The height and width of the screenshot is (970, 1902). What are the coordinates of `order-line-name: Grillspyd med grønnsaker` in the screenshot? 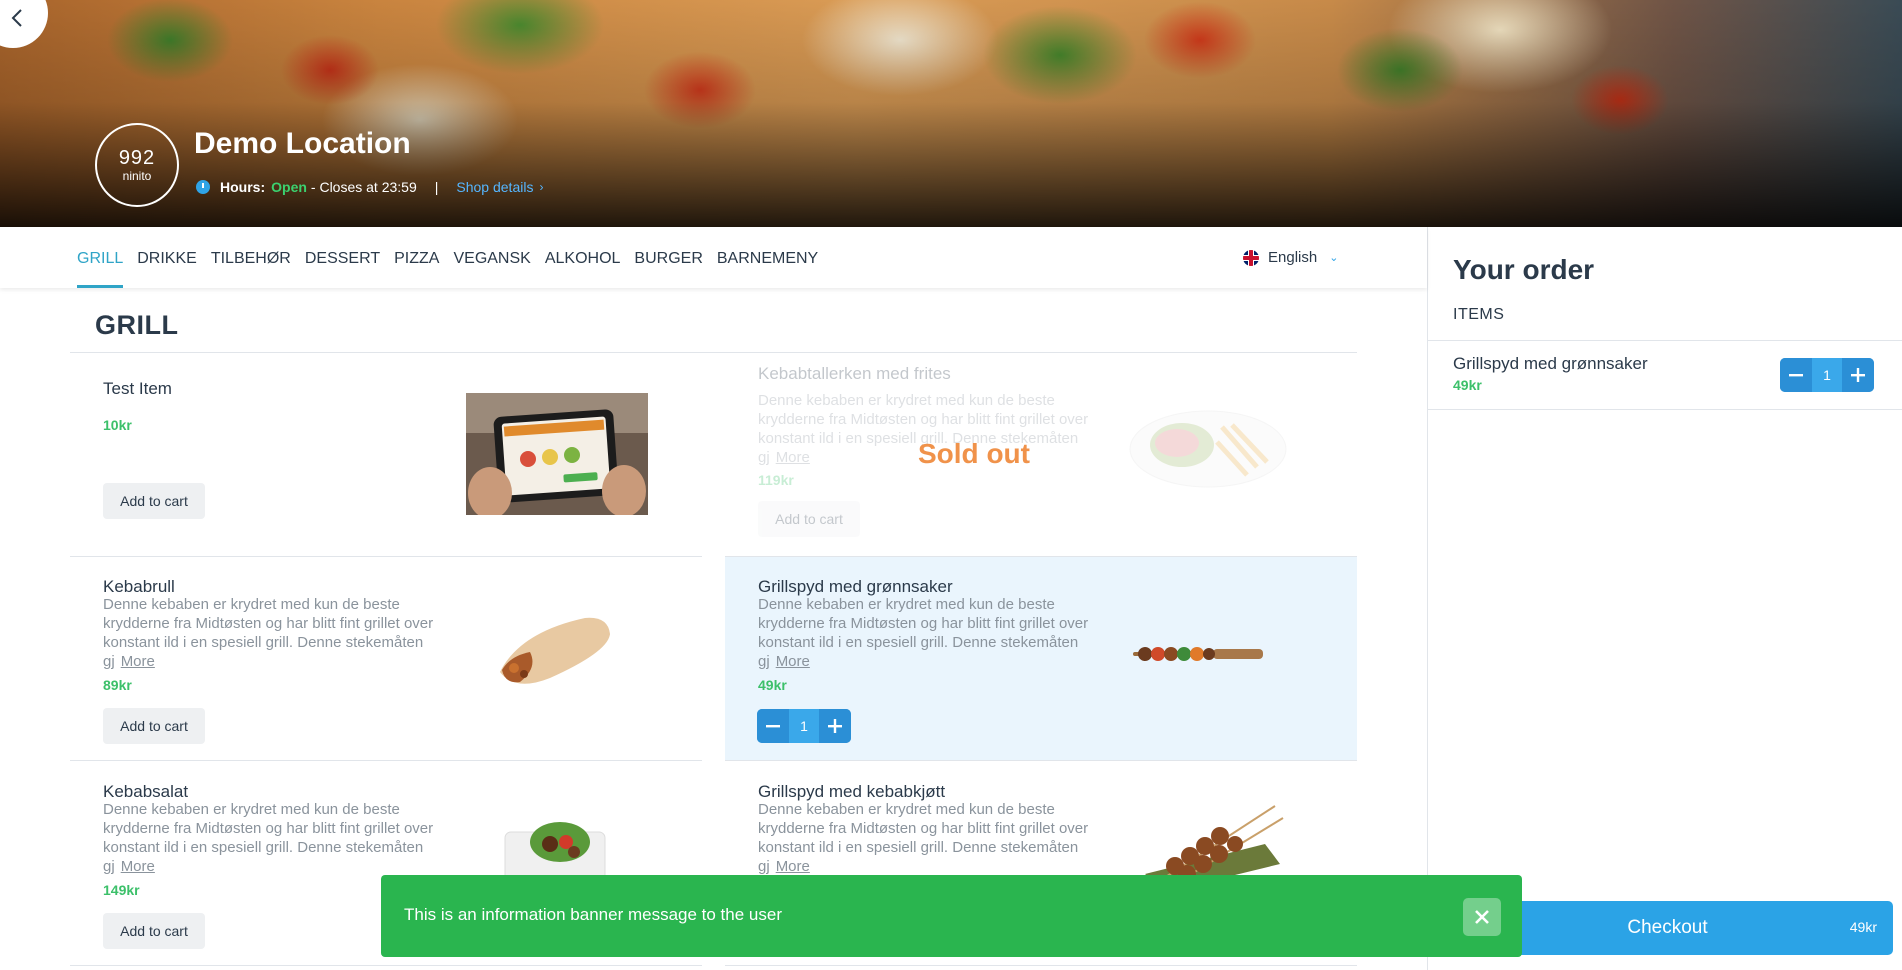 It's located at (1550, 363).